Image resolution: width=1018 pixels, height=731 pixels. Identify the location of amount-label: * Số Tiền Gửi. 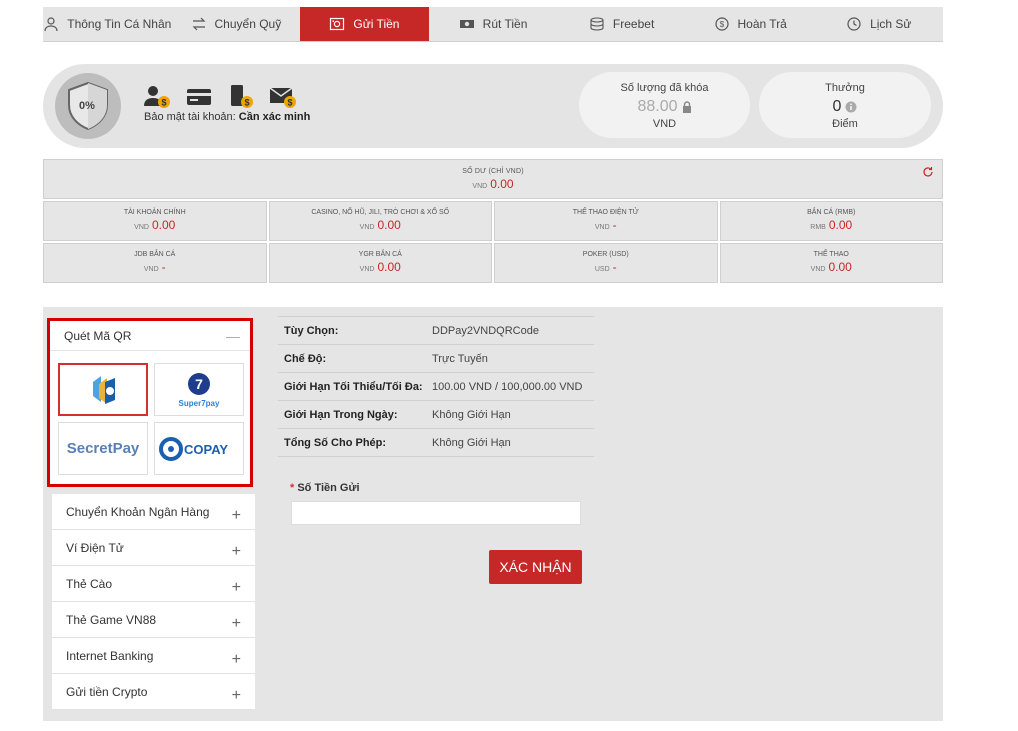
(325, 488).